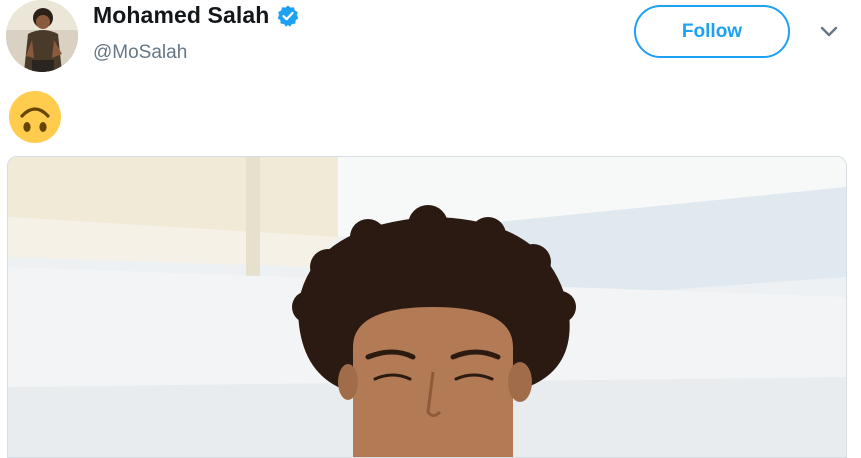 The height and width of the screenshot is (458, 861). Describe the element at coordinates (35, 117) in the screenshot. I see `upside-down-face-emoji-icon` at that location.